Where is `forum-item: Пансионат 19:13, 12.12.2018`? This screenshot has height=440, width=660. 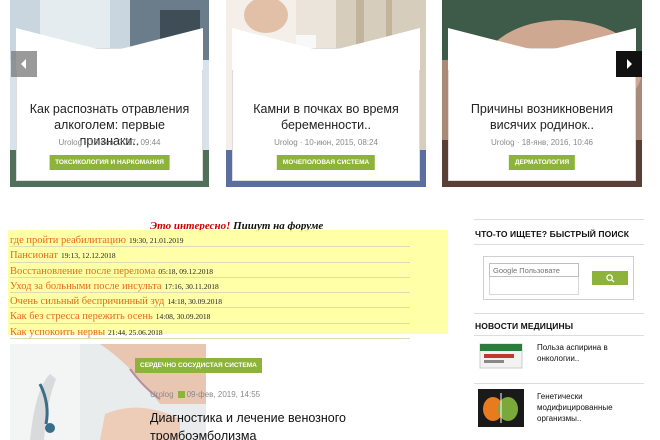
forum-item: Пансионат 19:13, 12.12.2018 is located at coordinates (210, 255).